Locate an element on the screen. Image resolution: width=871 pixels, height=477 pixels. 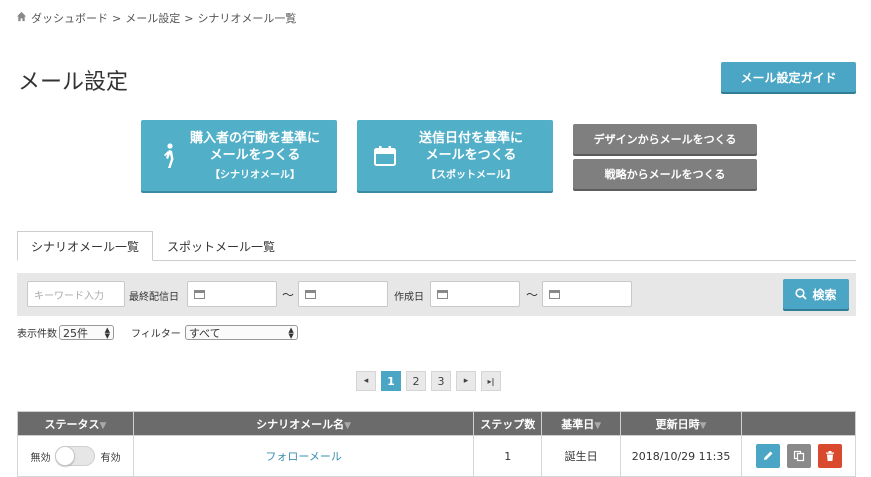
filter-label: フィルター is located at coordinates (156, 334).